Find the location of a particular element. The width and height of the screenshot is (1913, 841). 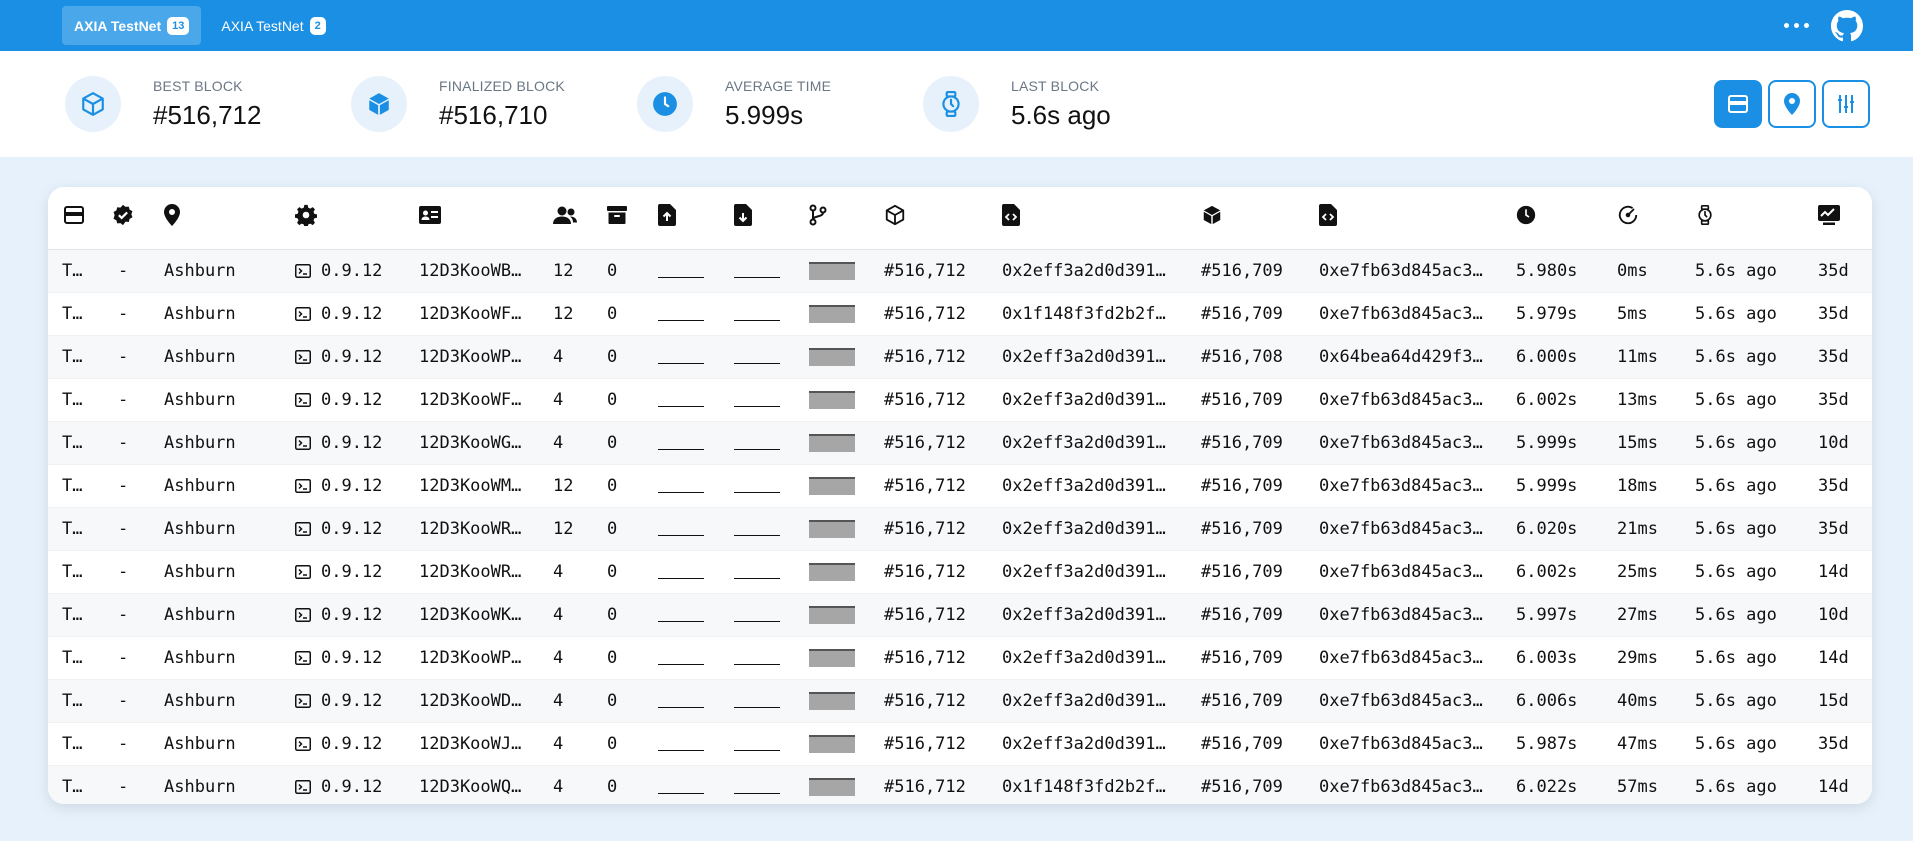

col-header-block-hash is located at coordinates (1085, 218).